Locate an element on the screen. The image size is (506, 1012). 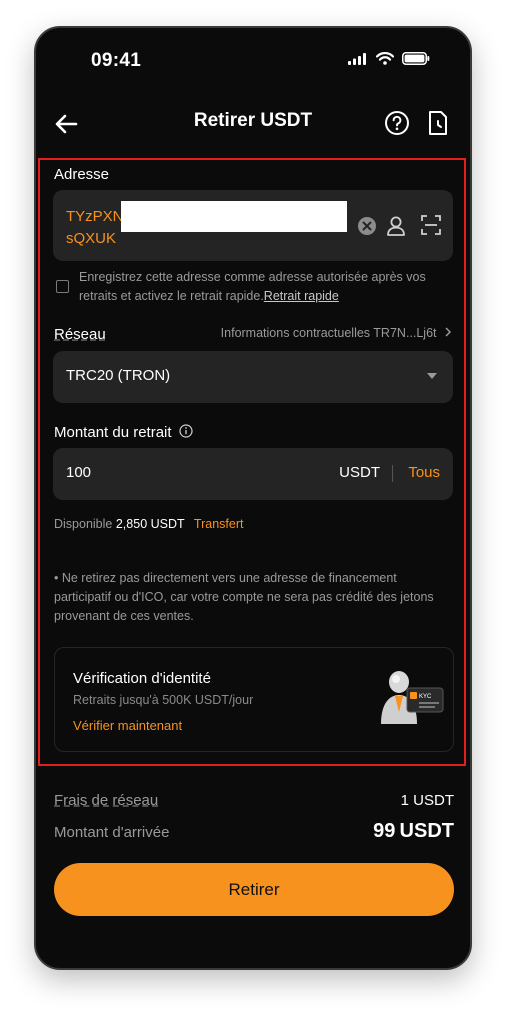
nav-bar: Retirer USDT is located at coordinates (253, 124).